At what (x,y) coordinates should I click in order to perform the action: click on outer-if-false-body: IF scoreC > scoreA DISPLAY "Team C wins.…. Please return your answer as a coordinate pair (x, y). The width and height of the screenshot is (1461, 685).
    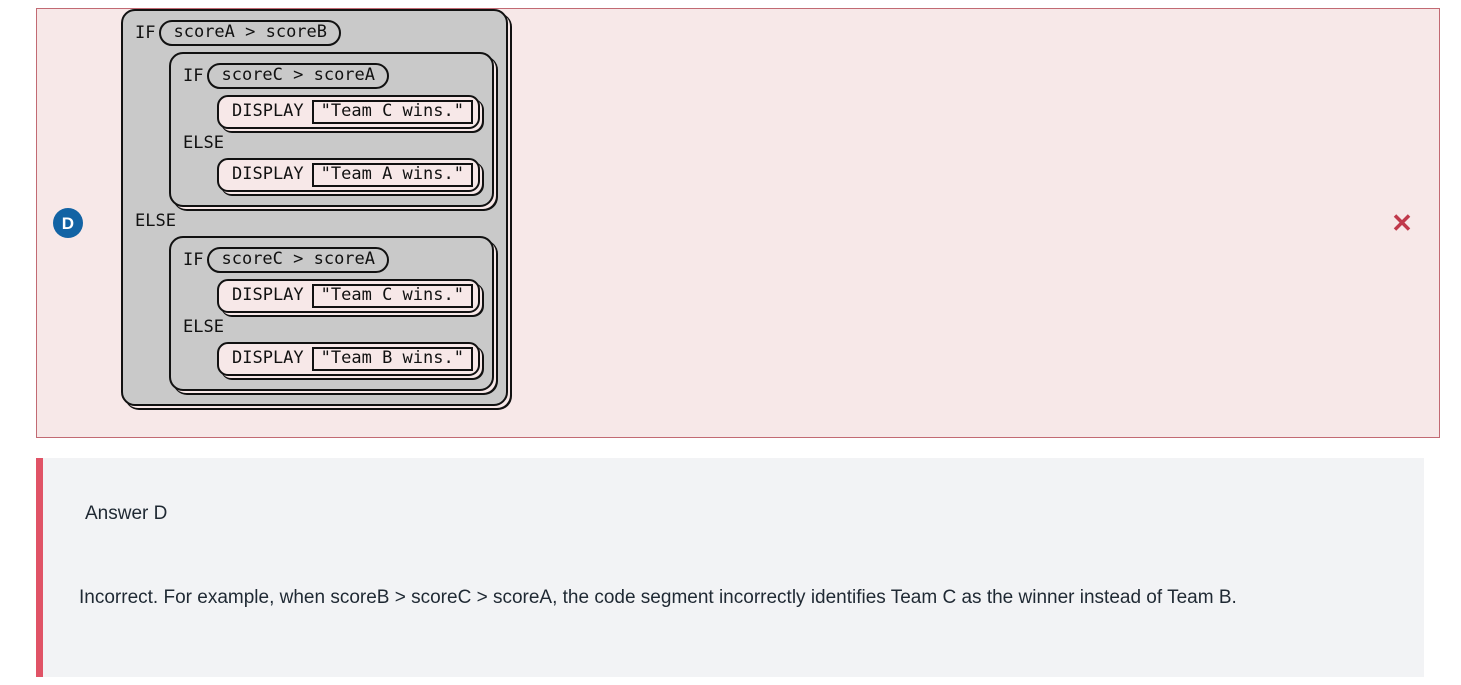
    Looking at the image, I should click on (331, 313).